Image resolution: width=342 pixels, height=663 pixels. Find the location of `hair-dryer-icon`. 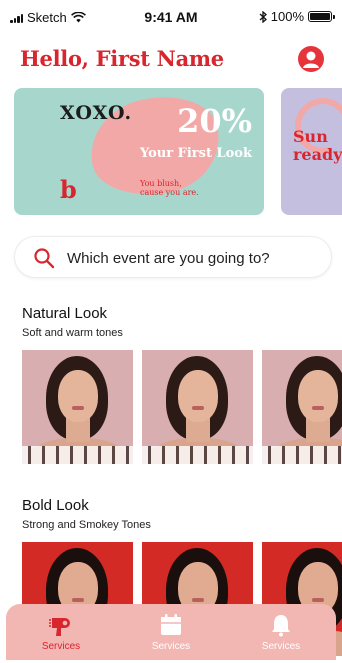

hair-dryer-icon is located at coordinates (59, 627).